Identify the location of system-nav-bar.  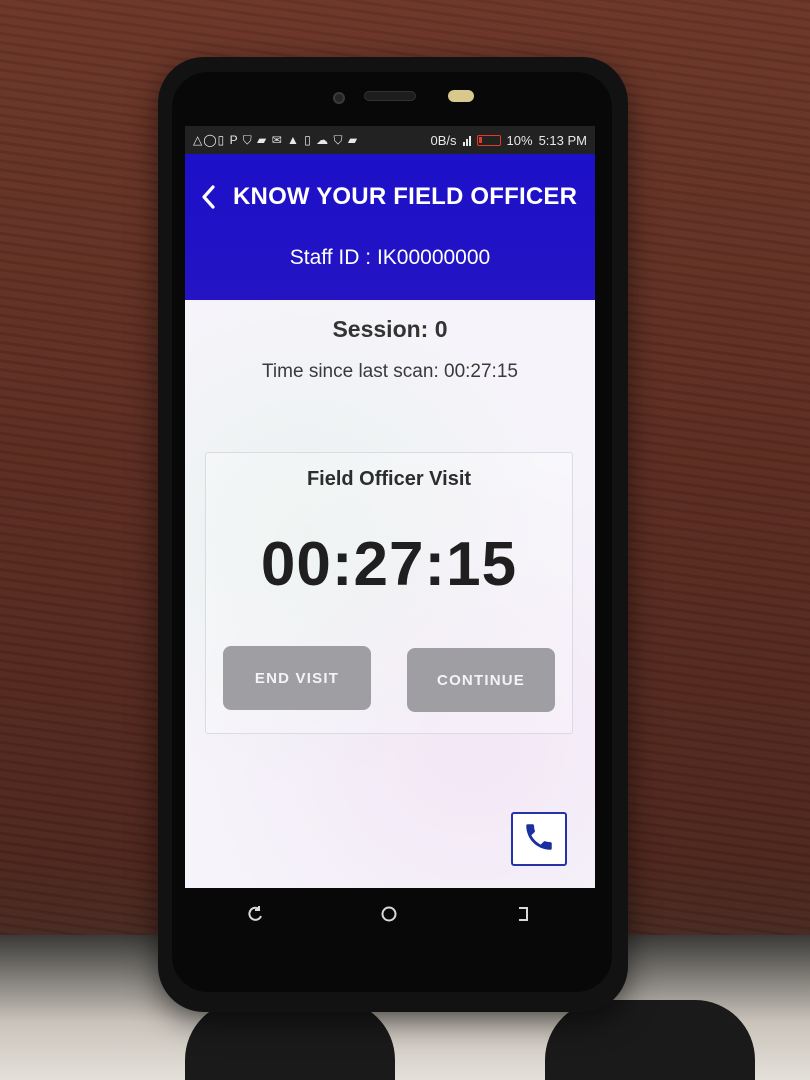
(389, 914).